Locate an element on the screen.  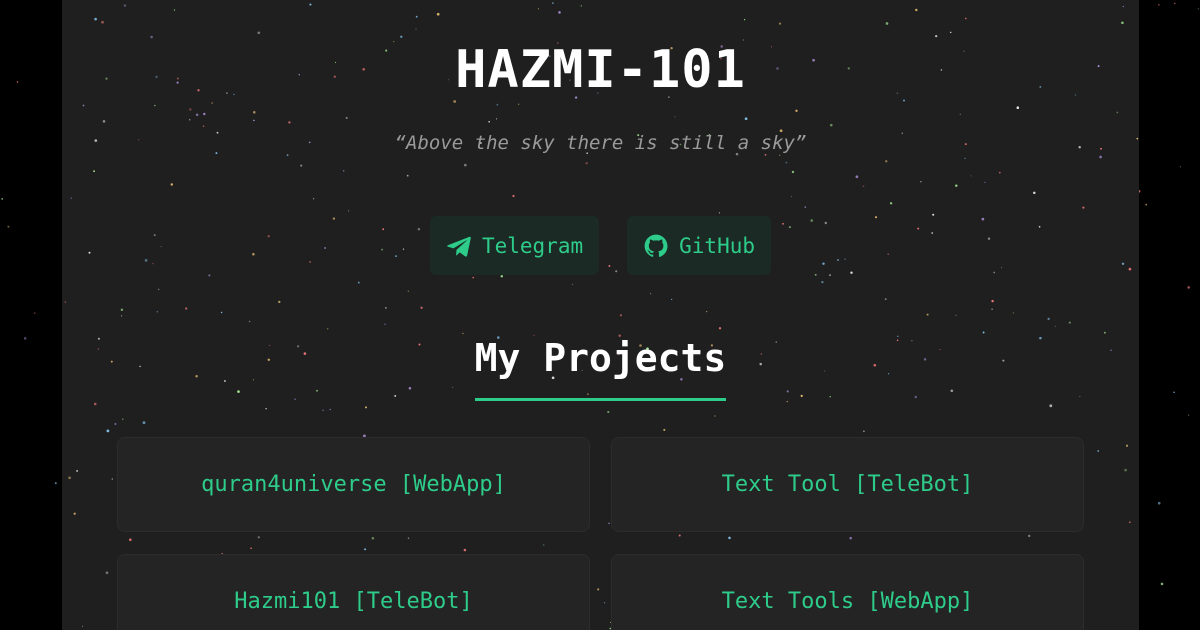
project-card-hazmi101: Hazmi101 [TeleBot] is located at coordinates (353, 592).